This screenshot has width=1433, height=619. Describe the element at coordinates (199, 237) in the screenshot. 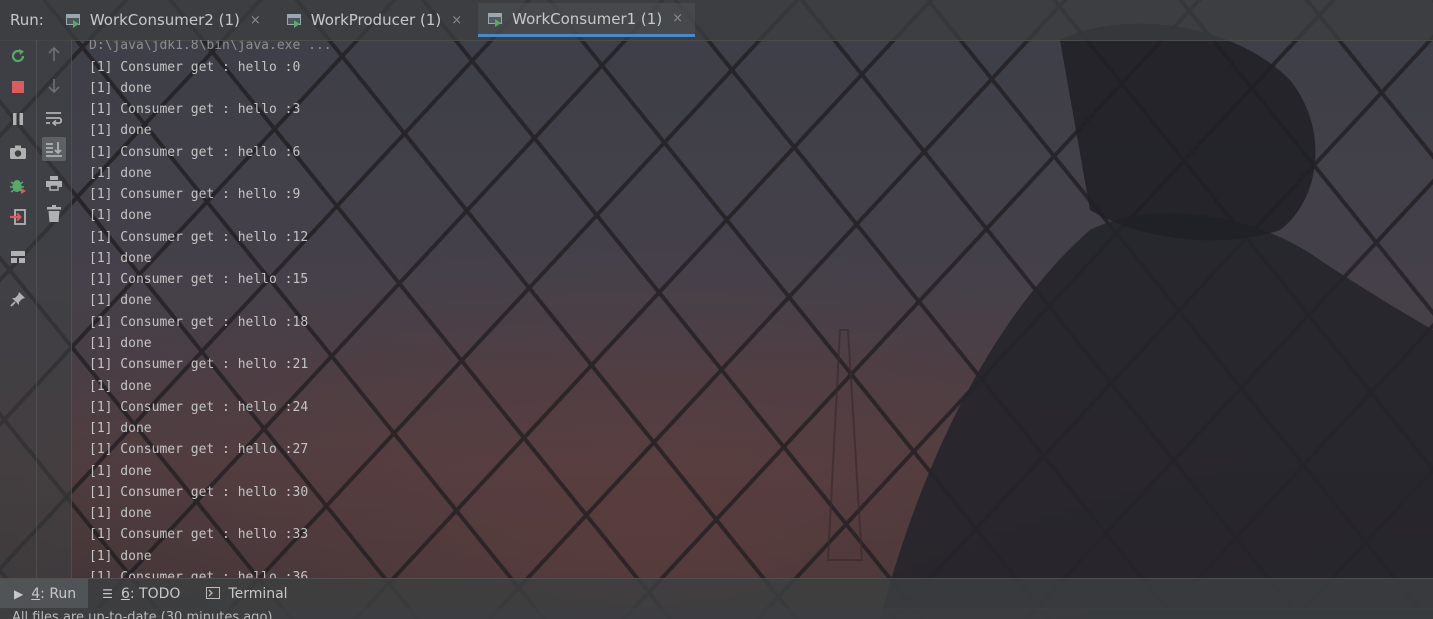

I see `console-line: [1] Consumer get : hello :12` at that location.